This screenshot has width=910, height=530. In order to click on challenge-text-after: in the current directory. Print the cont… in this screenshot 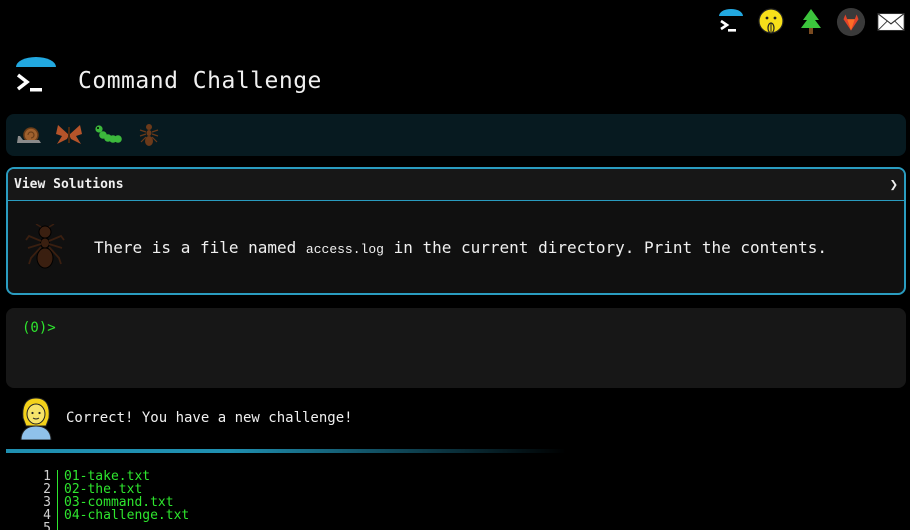, I will do `click(605, 247)`.